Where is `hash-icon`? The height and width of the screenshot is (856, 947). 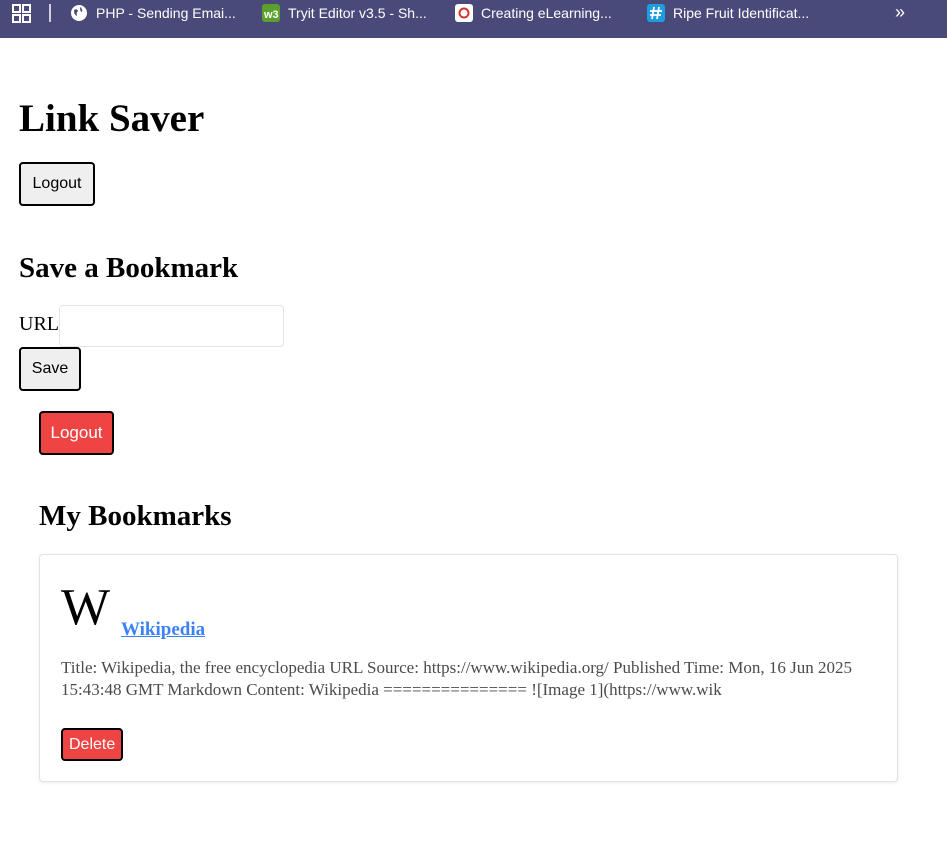 hash-icon is located at coordinates (656, 13).